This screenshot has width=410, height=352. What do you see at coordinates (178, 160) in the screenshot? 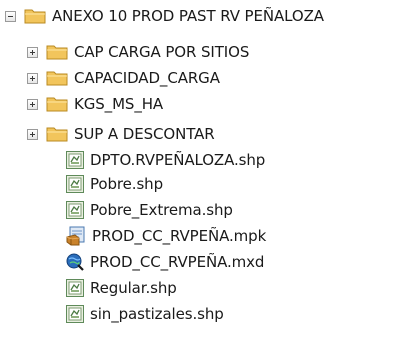
I see `tree-node-label: DPTO.RVPEÑALOZA.shp` at bounding box center [178, 160].